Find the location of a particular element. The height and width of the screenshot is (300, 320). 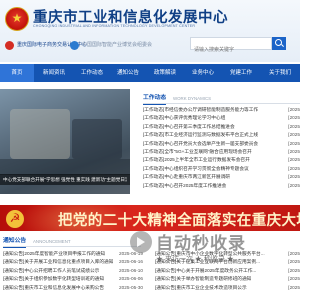

nav-item-notices: 通知公告 is located at coordinates (128, 73).